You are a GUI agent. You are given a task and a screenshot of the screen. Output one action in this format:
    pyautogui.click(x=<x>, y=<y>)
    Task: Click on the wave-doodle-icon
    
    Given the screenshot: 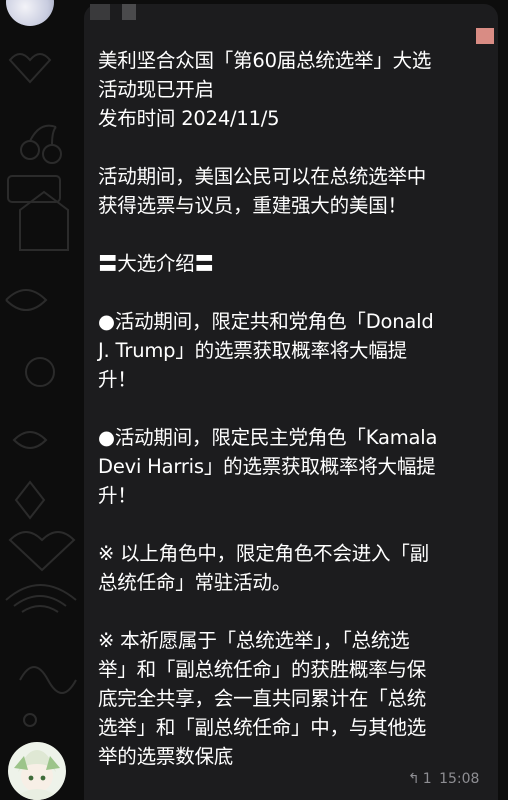 What is the action you would take?
    pyautogui.click(x=48, y=680)
    